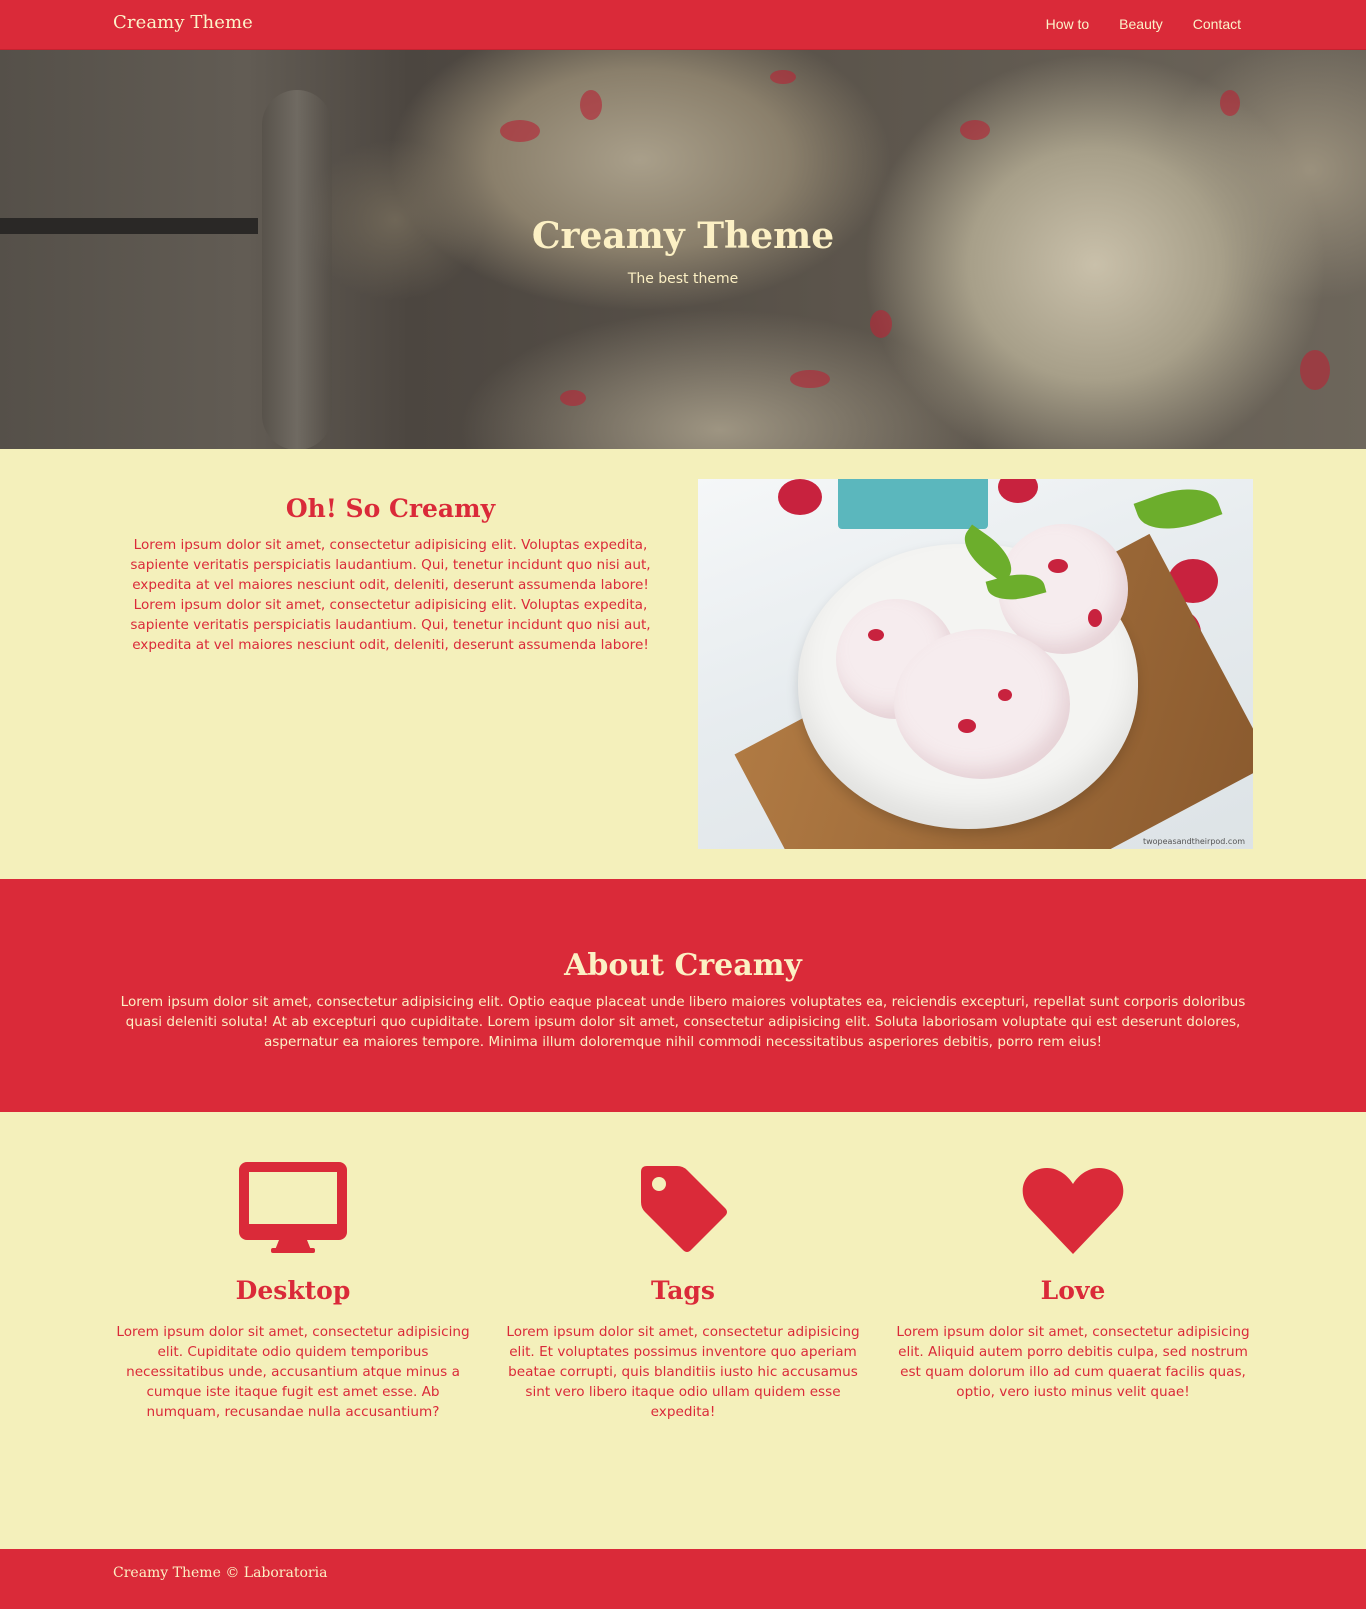 The image size is (1366, 1609). What do you see at coordinates (1073, 1211) in the screenshot?
I see `heart-icon` at bounding box center [1073, 1211].